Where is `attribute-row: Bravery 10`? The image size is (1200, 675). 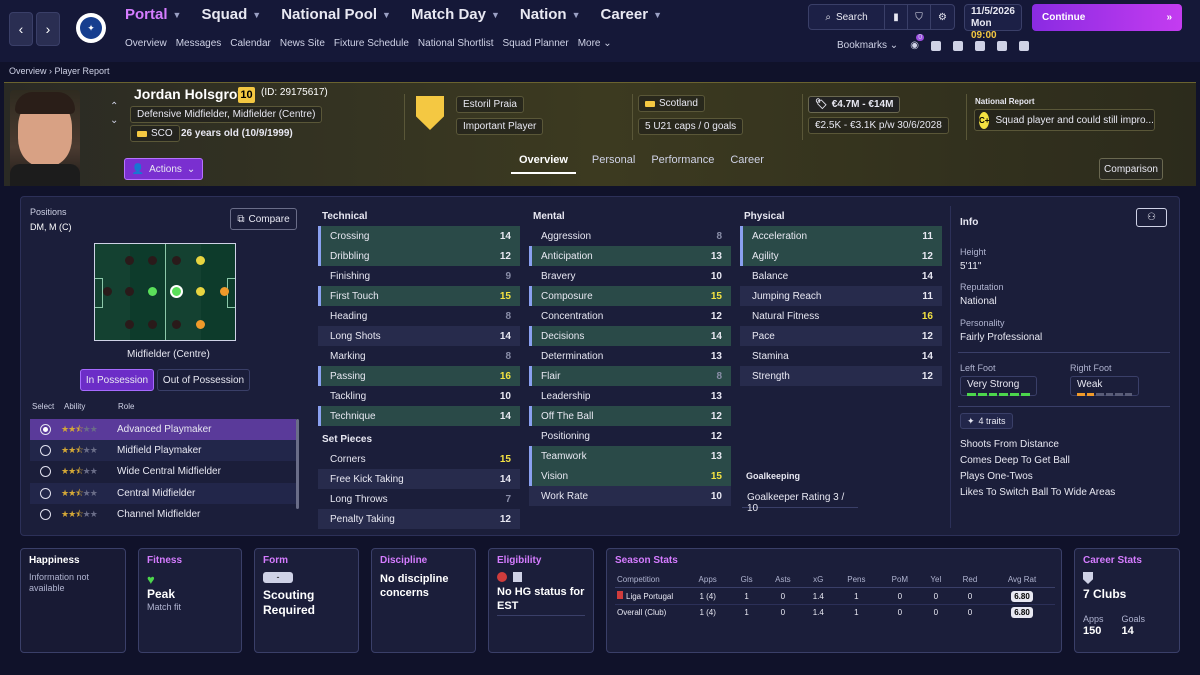
attribute-row: Bravery 10 is located at coordinates (630, 276).